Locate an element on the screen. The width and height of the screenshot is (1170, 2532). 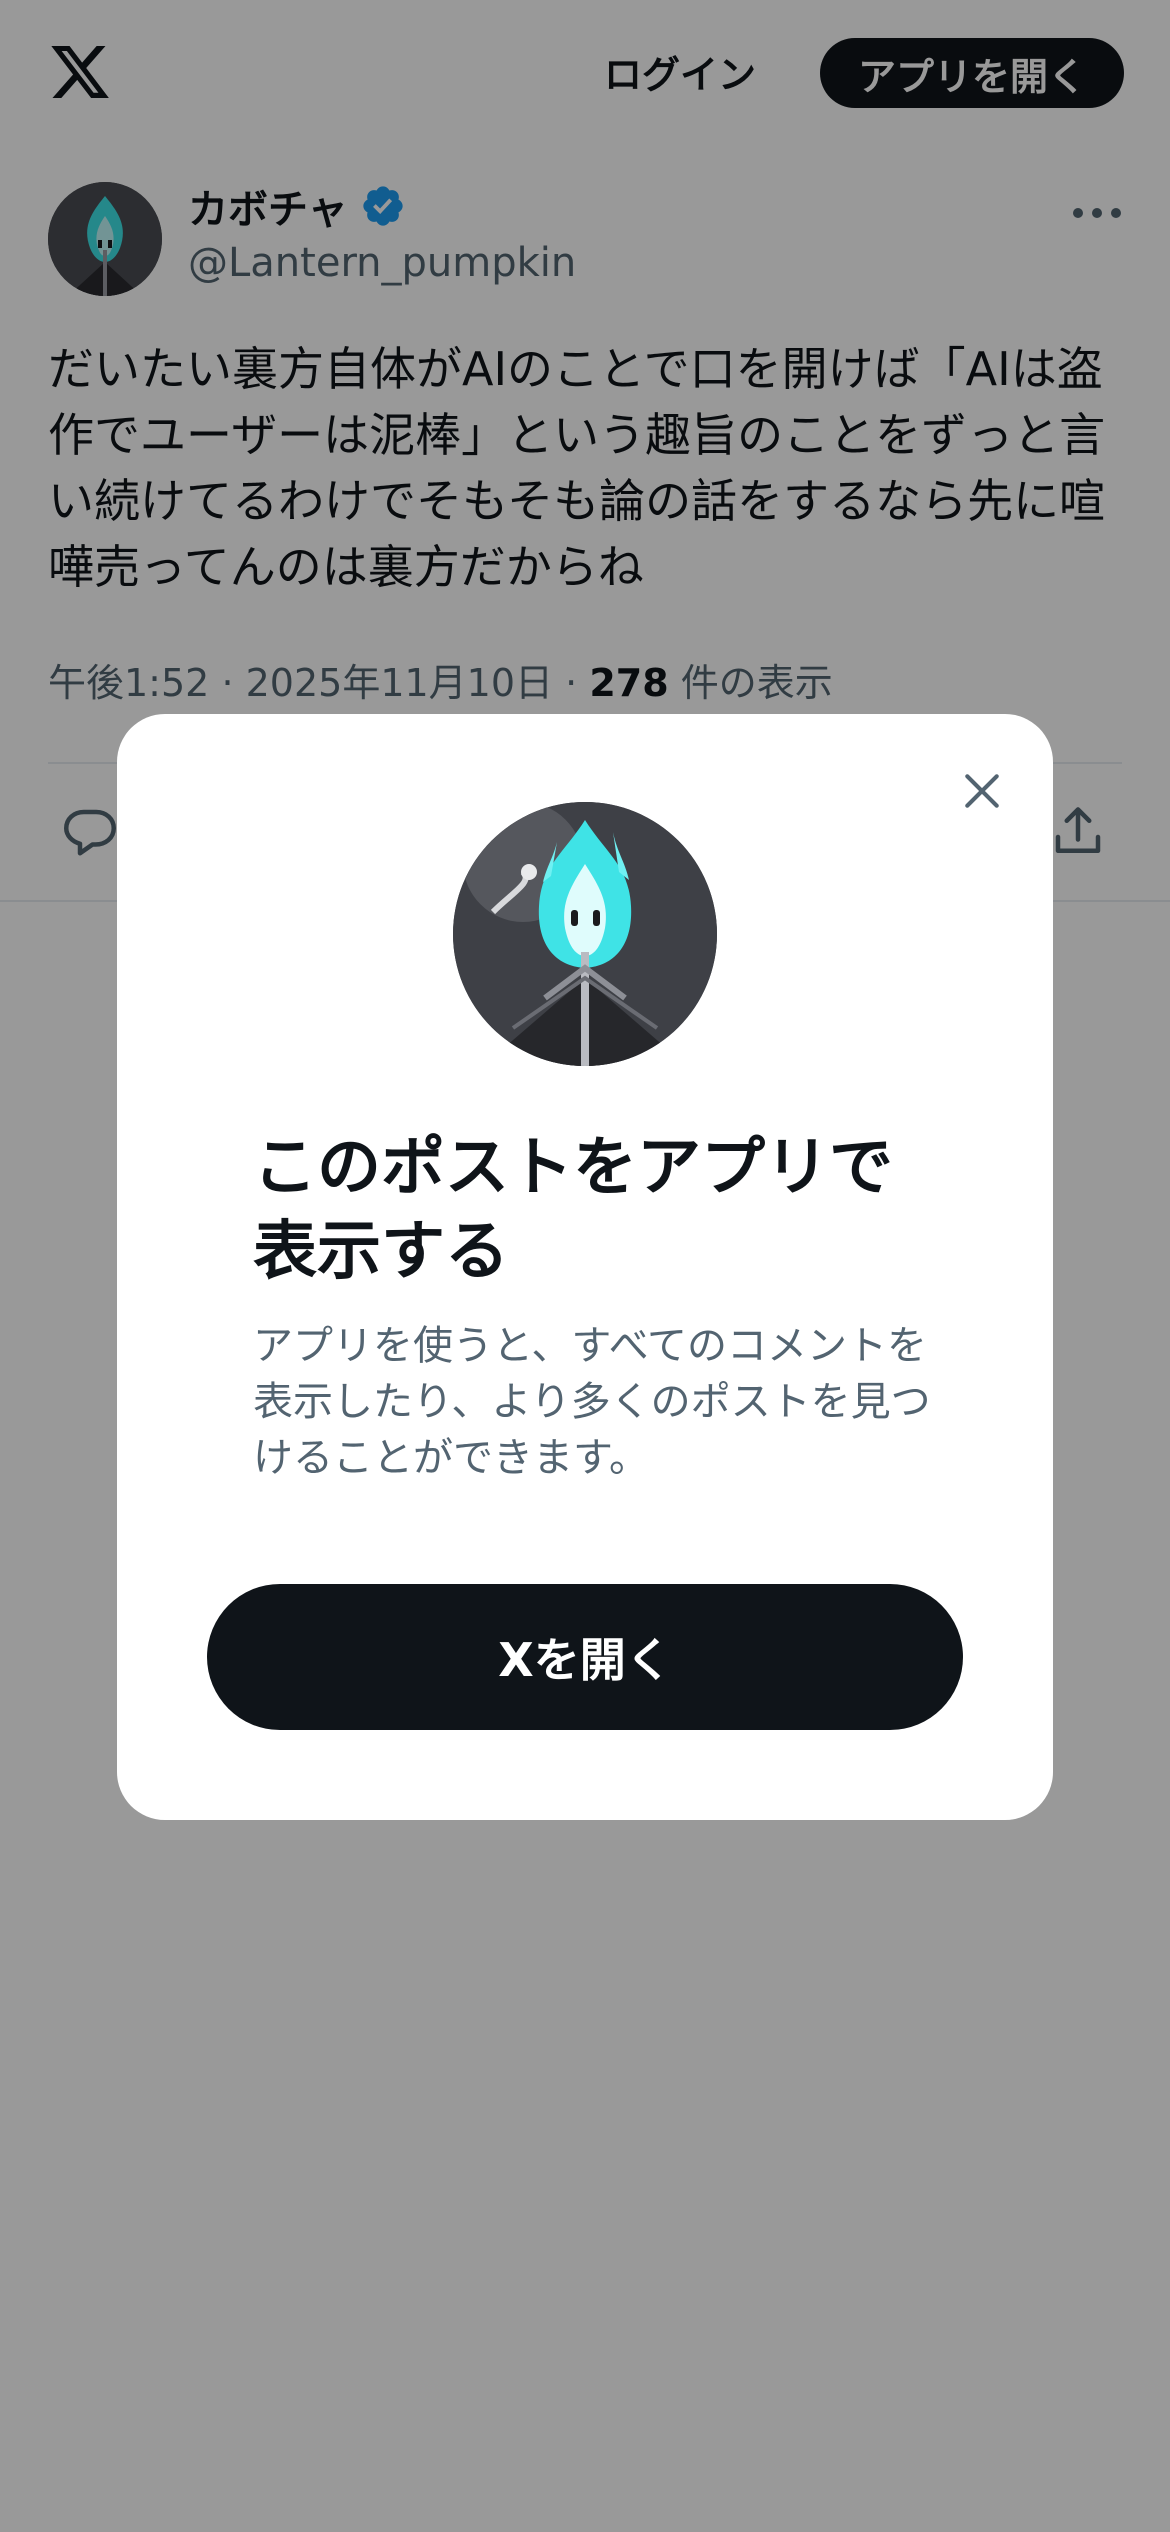
modal-title: このポストをアプリで表示する is located at coordinates (573, 1210).